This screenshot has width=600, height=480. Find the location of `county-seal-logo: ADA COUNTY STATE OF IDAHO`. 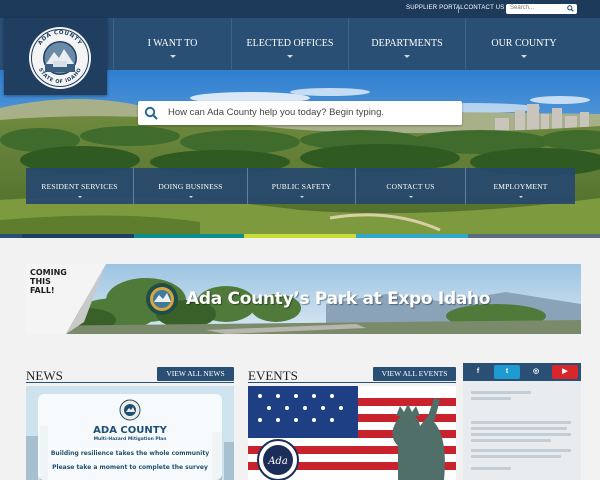

county-seal-logo: ADA COUNTY STATE OF IDAHO is located at coordinates (60, 58).